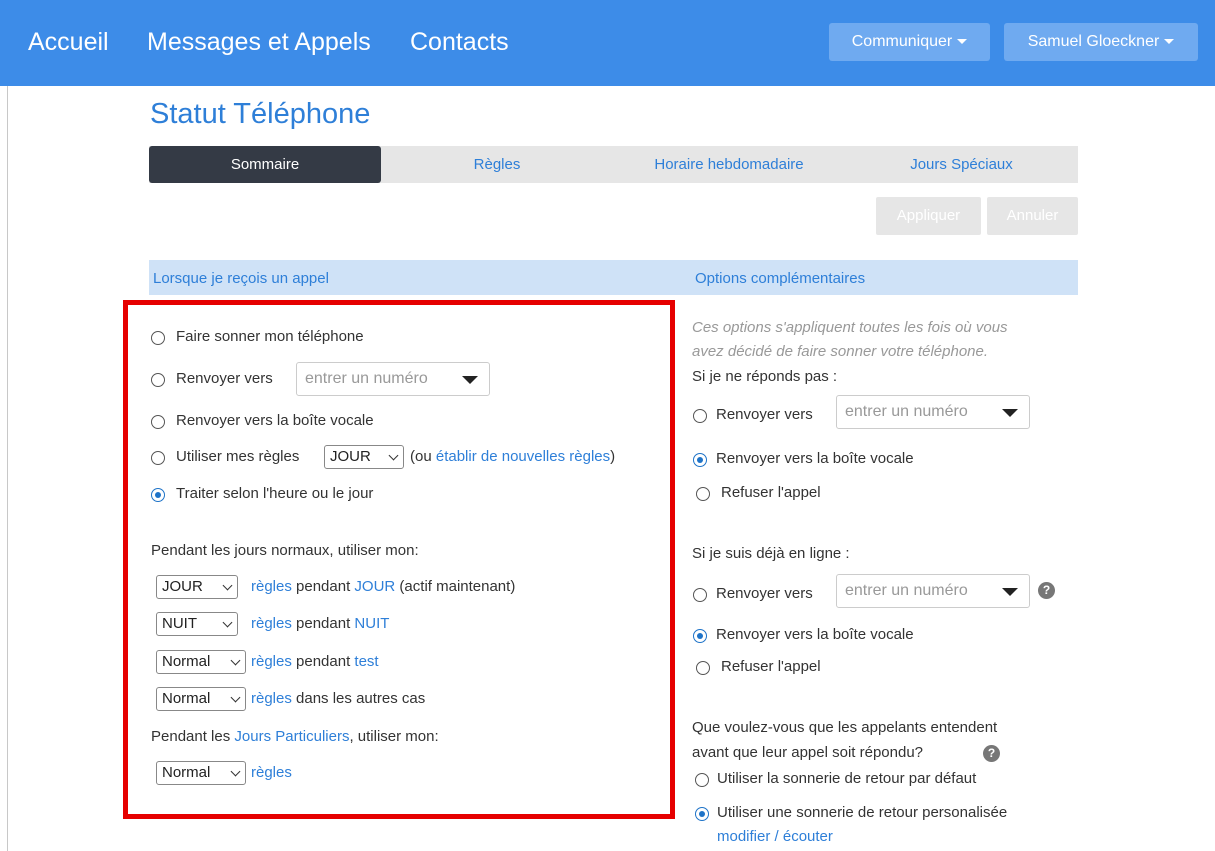 The image size is (1215, 851). What do you see at coordinates (702, 780) in the screenshot?
I see `radio-ringback-default` at bounding box center [702, 780].